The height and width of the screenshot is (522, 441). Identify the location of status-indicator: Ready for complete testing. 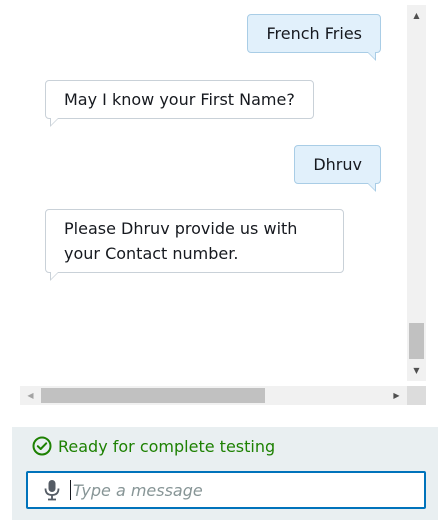
(153, 446).